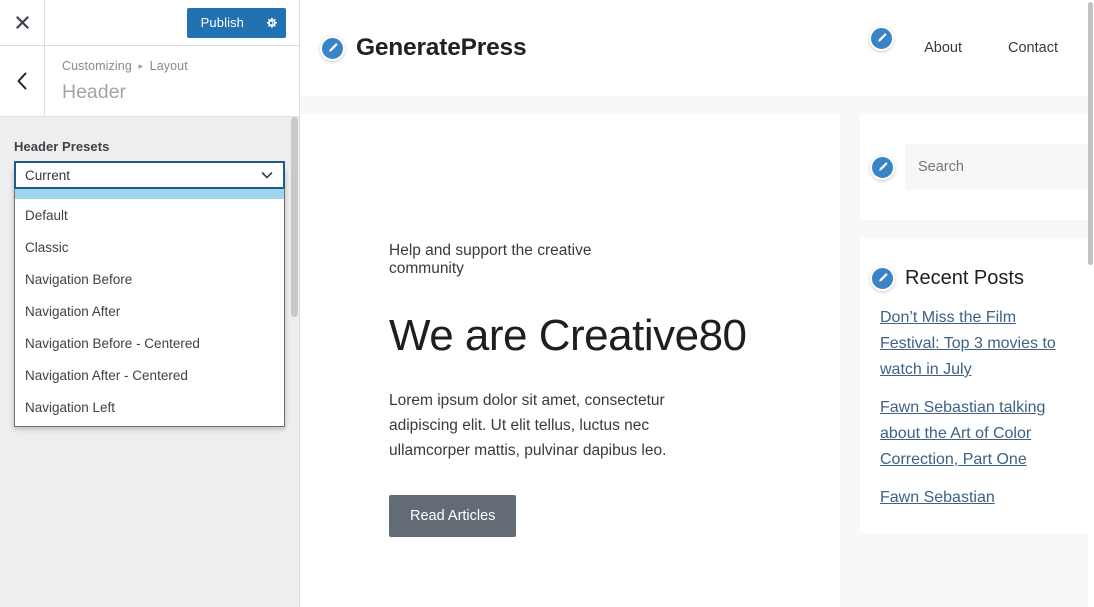 The image size is (1094, 607). Describe the element at coordinates (441, 48) in the screenshot. I see `site-title: GeneratePress` at that location.